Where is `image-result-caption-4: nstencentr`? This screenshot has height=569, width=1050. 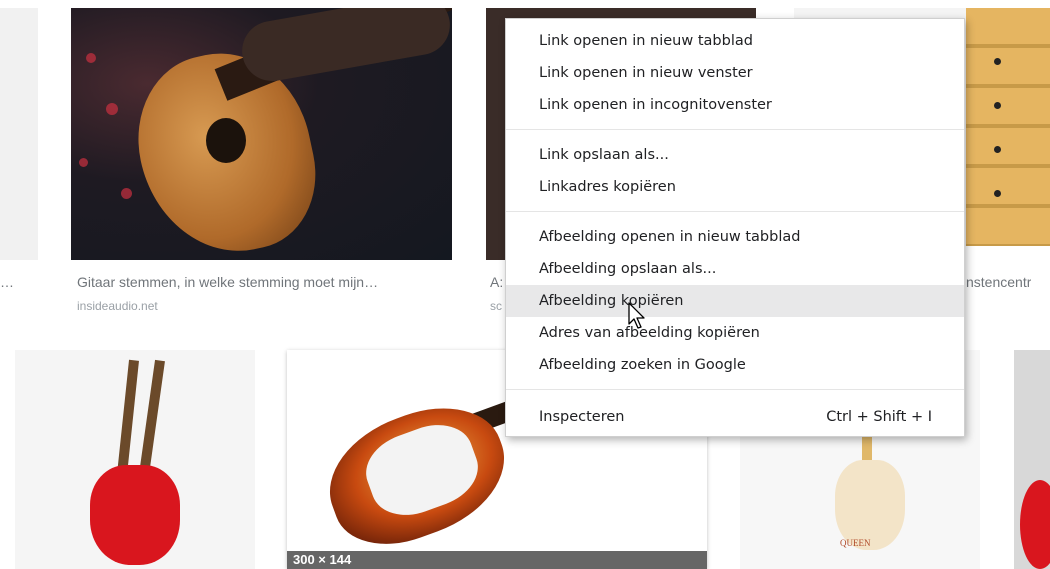
image-result-caption-4: nstencentr is located at coordinates (998, 282).